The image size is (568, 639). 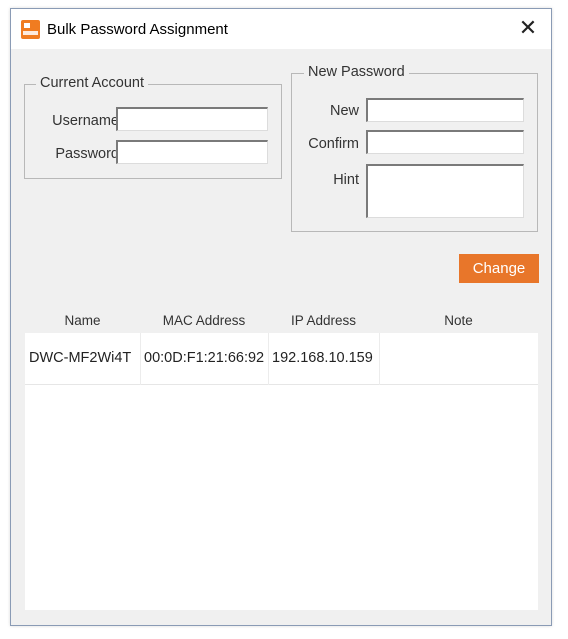 What do you see at coordinates (204, 320) in the screenshot?
I see `column-header-mac: MAC Address` at bounding box center [204, 320].